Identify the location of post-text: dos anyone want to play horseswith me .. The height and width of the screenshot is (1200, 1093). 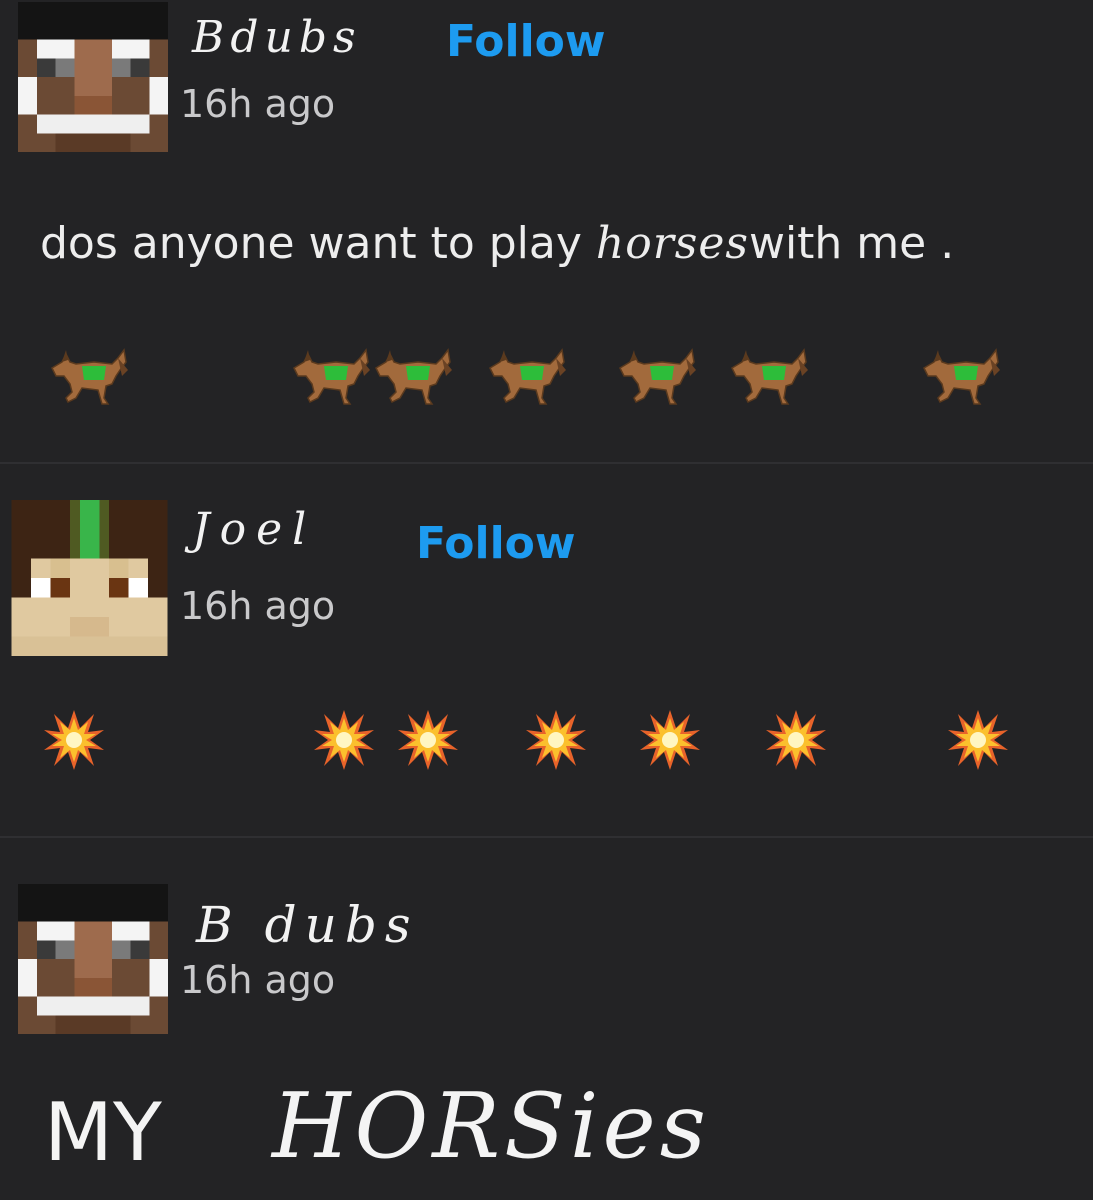
(497, 243).